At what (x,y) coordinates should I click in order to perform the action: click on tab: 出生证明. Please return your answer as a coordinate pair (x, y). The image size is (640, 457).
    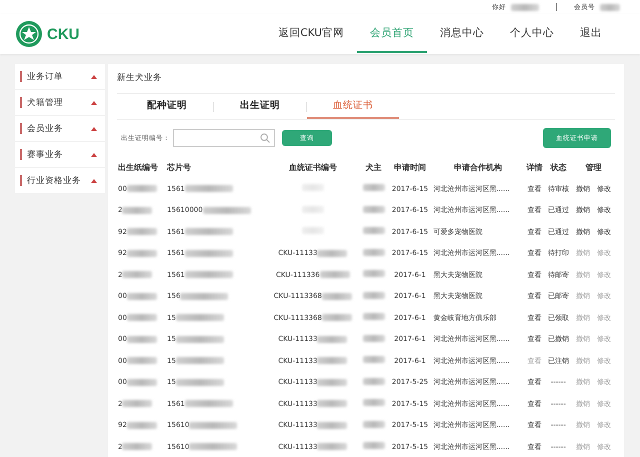
    Looking at the image, I should click on (260, 106).